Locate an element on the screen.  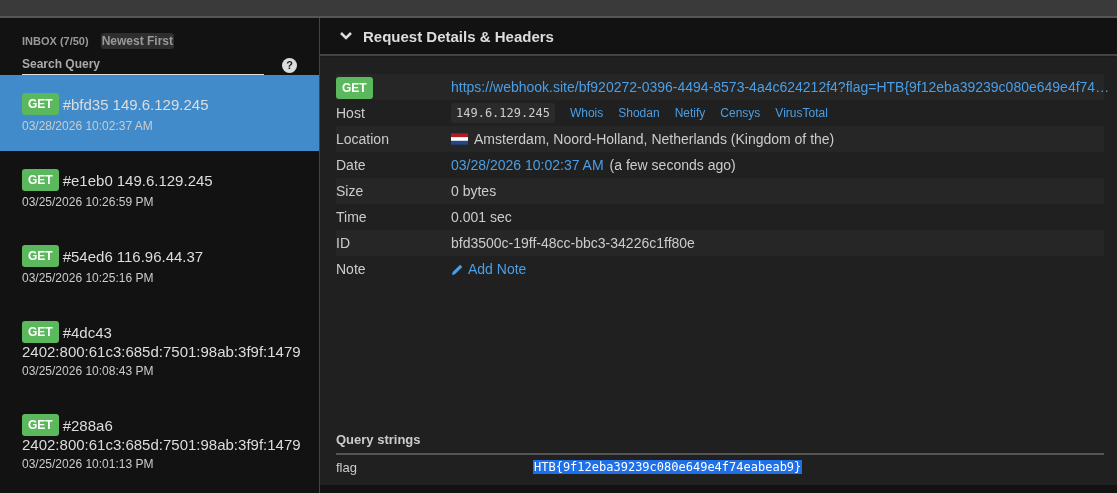
inbox-title: INBOX (7/50) is located at coordinates (55, 41).